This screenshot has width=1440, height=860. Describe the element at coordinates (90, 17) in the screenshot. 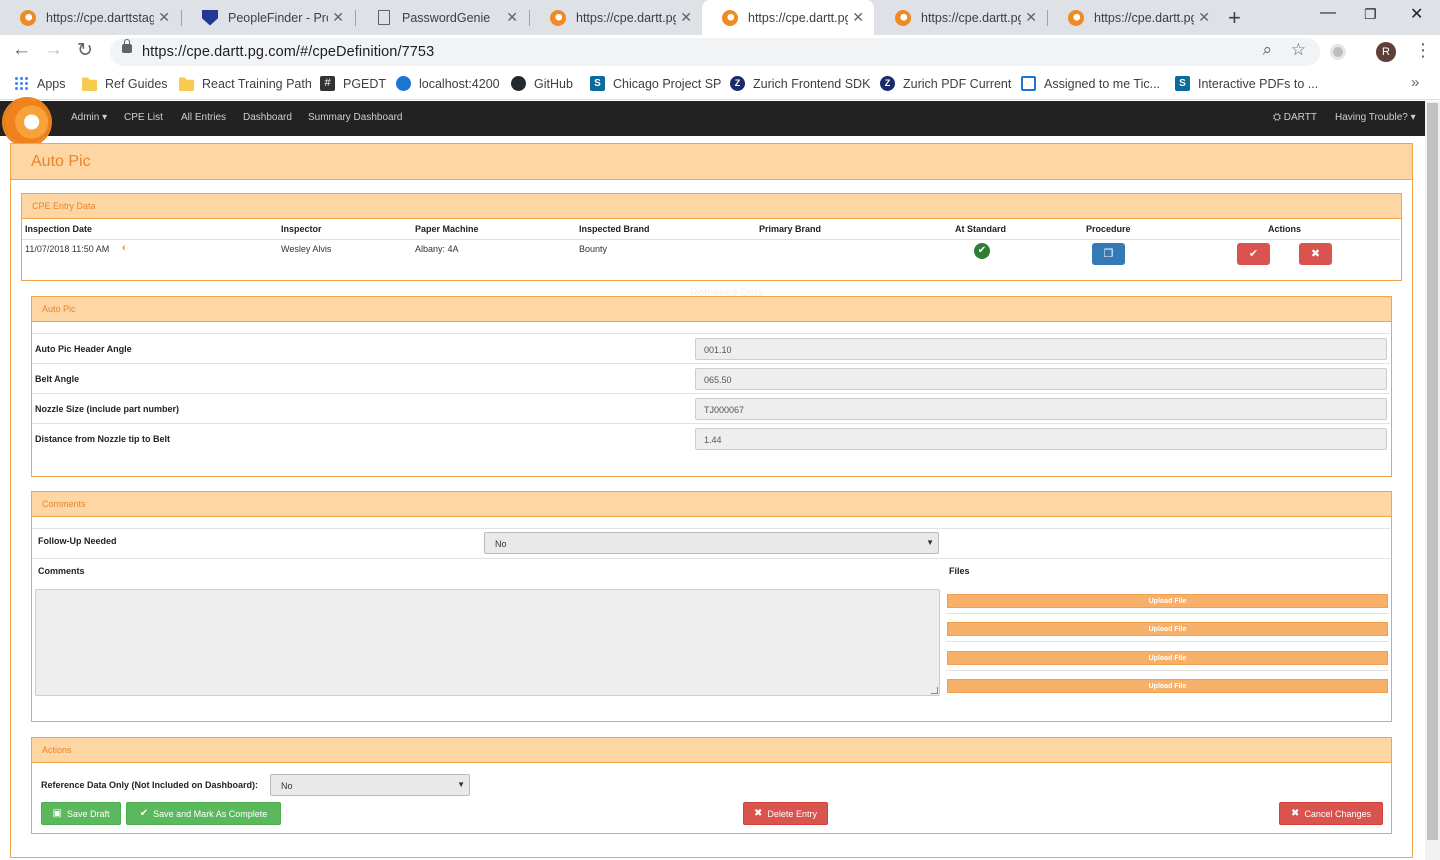

I see `browser-tab: https://cpe.darttstag ✕` at that location.